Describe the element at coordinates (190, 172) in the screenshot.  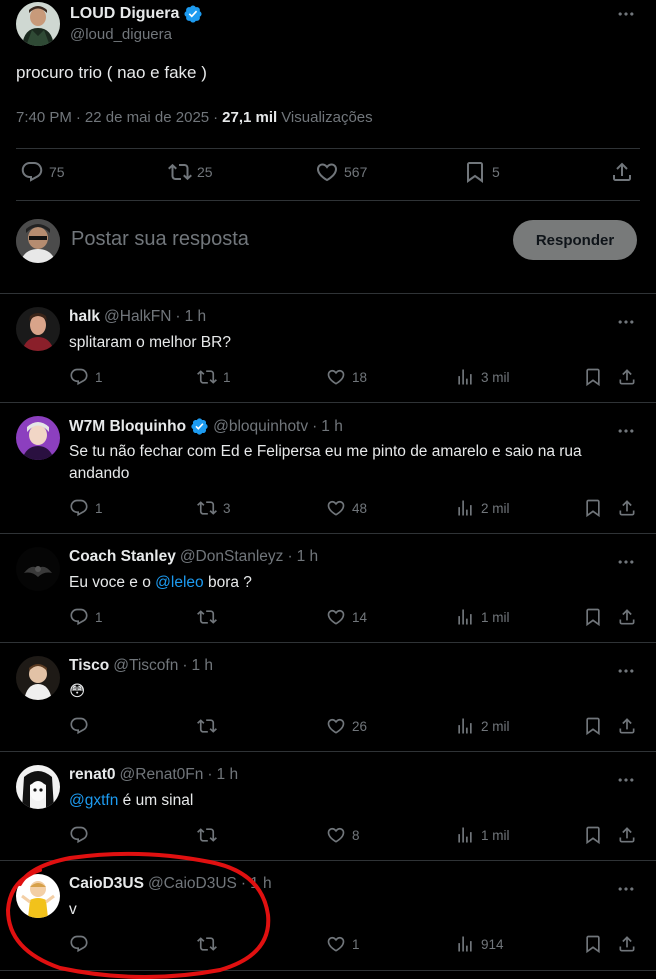
I see `repost-button: 25` at that location.